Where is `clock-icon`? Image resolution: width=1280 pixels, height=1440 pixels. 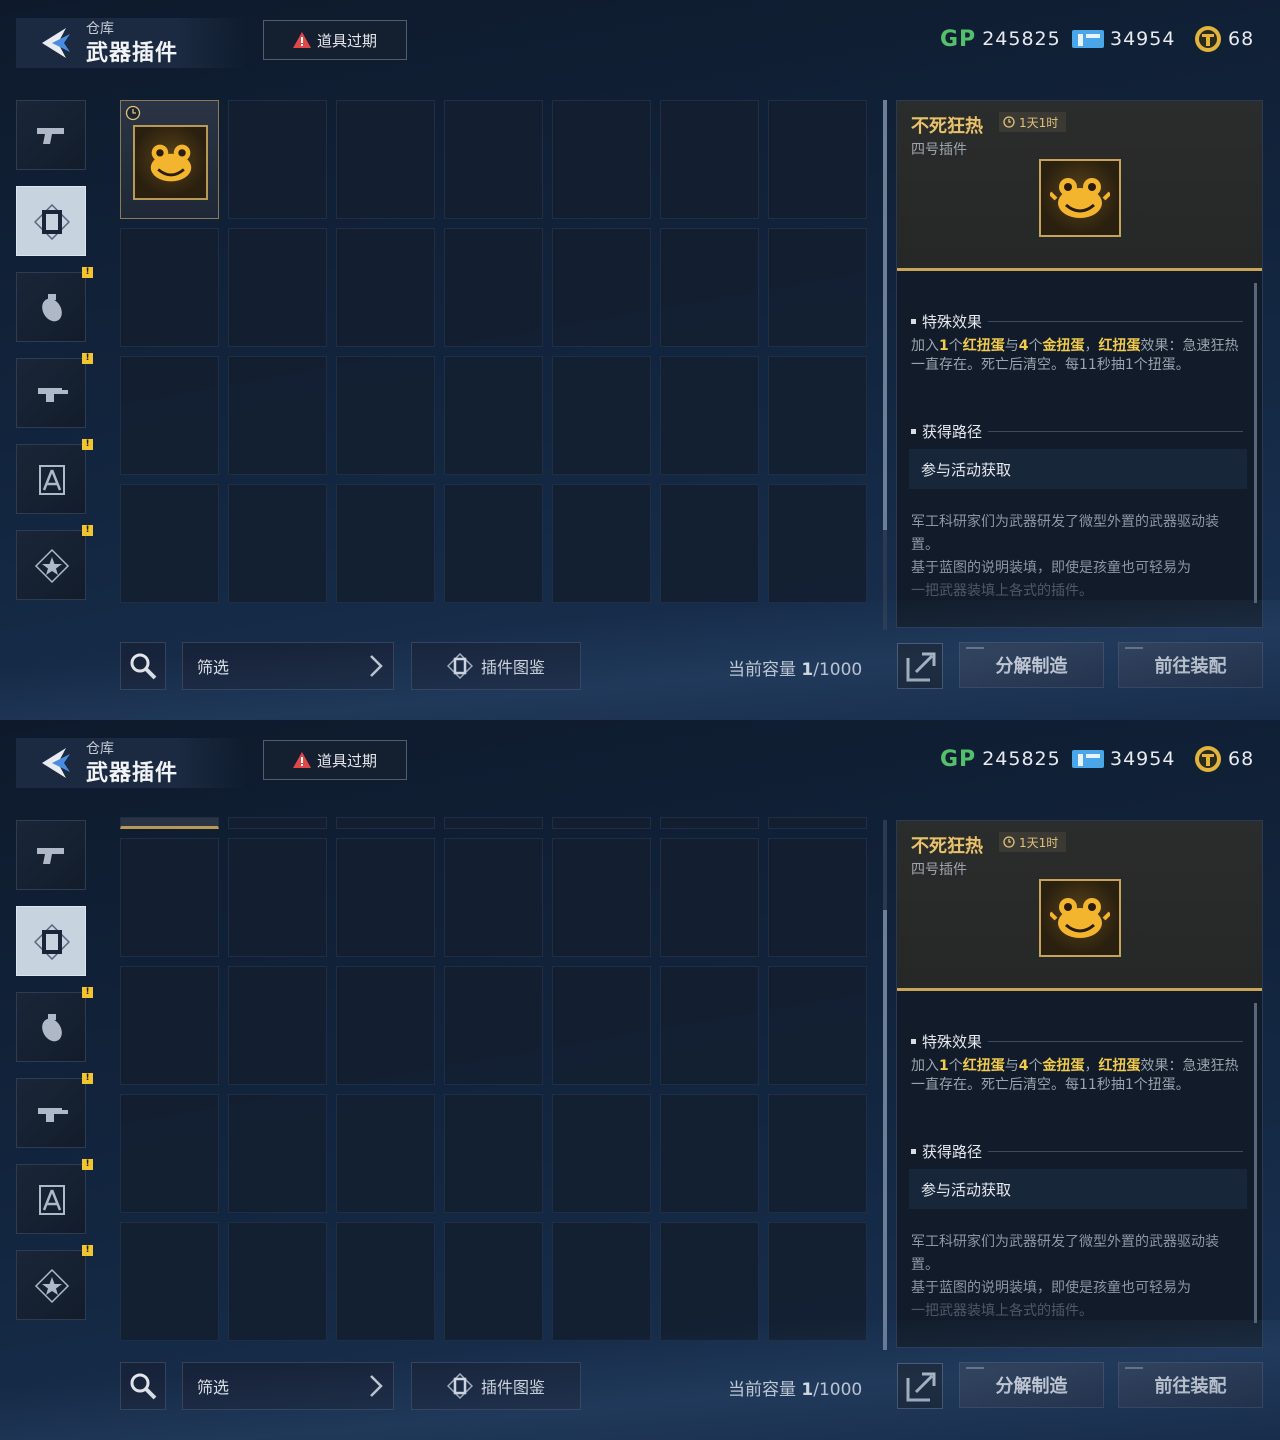 clock-icon is located at coordinates (133, 113).